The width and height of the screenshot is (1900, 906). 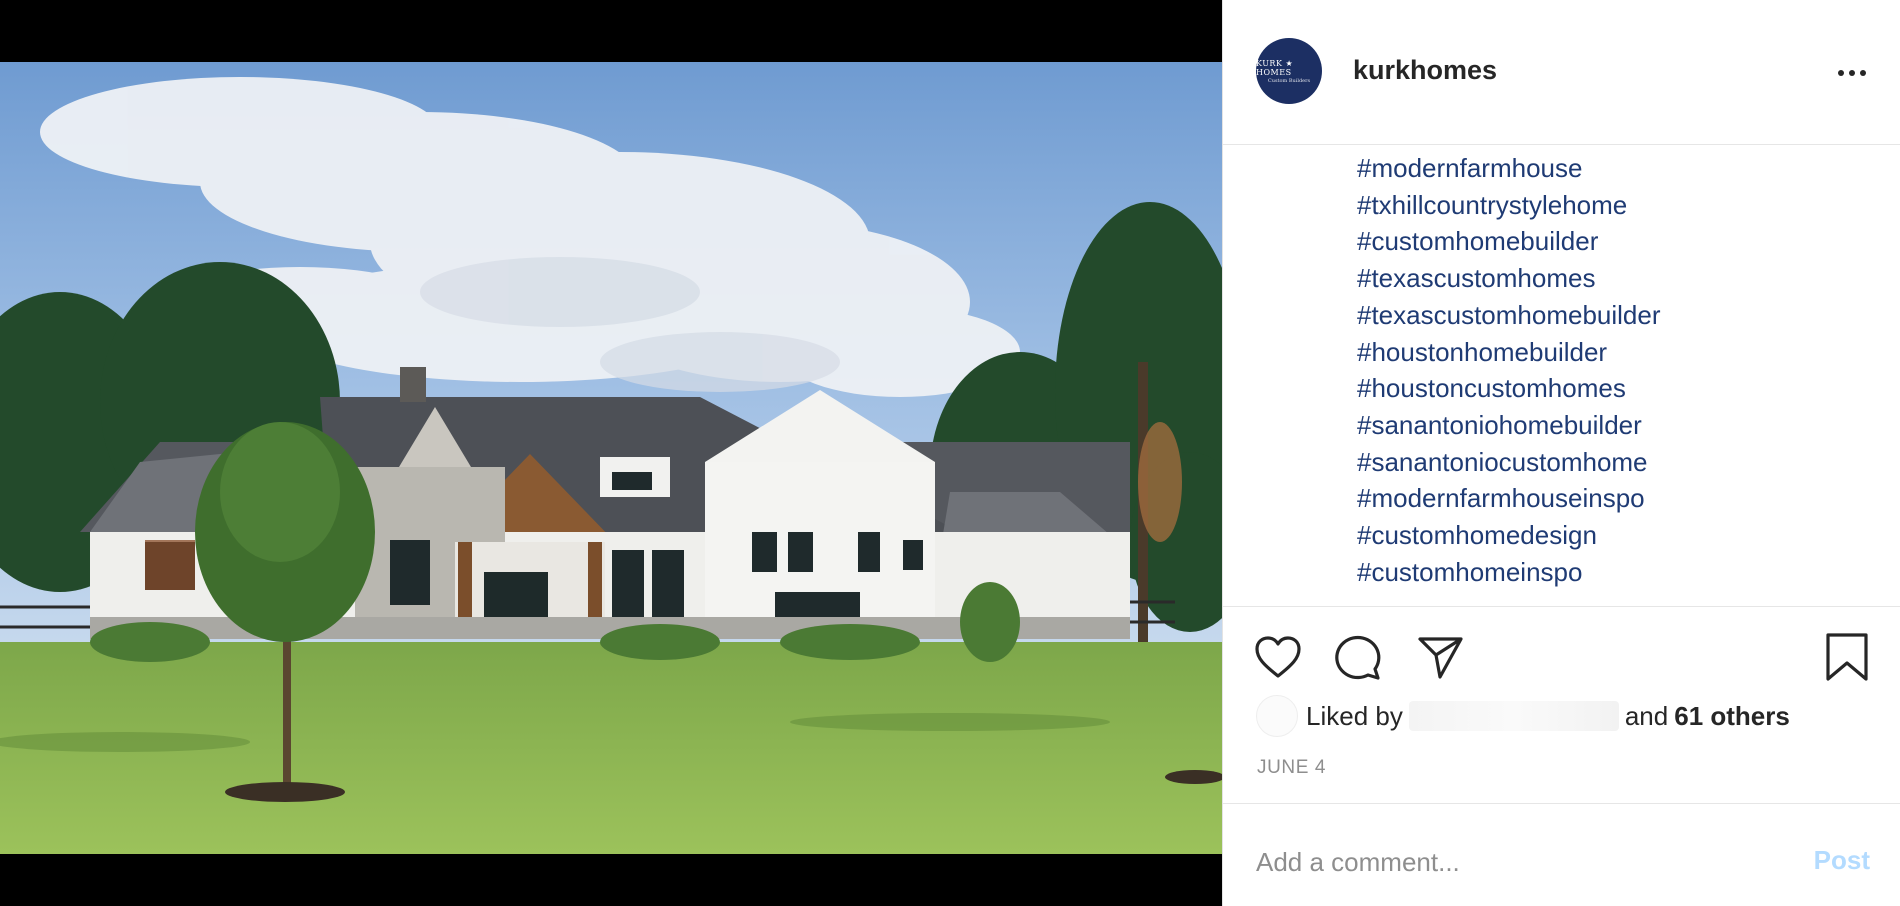 I want to click on avatar-logo-subtext: Custom Builders, so click(x=1289, y=80).